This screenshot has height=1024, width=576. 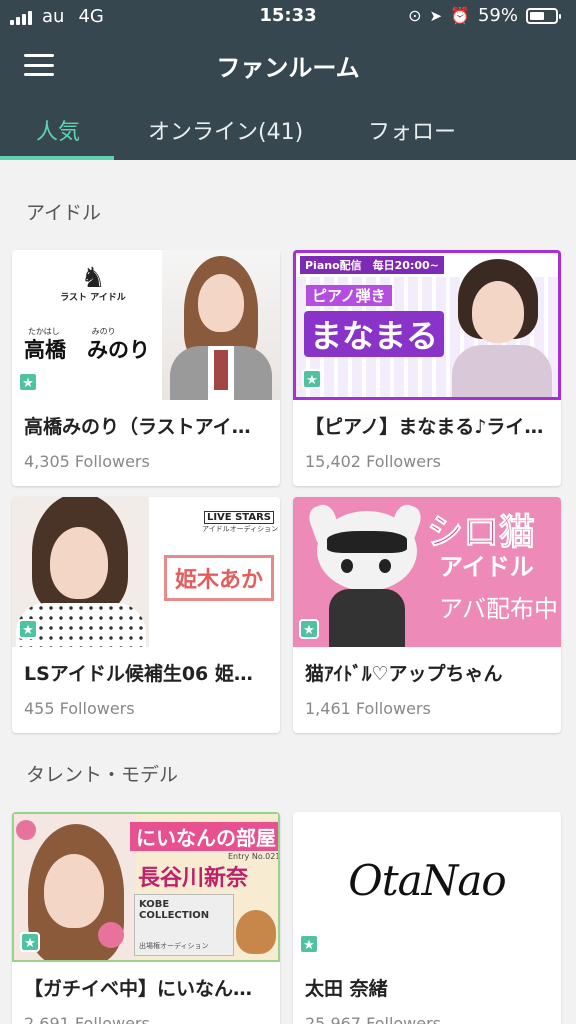 What do you see at coordinates (79, 708) in the screenshot?
I see `card-followers: 455 Followers` at bounding box center [79, 708].